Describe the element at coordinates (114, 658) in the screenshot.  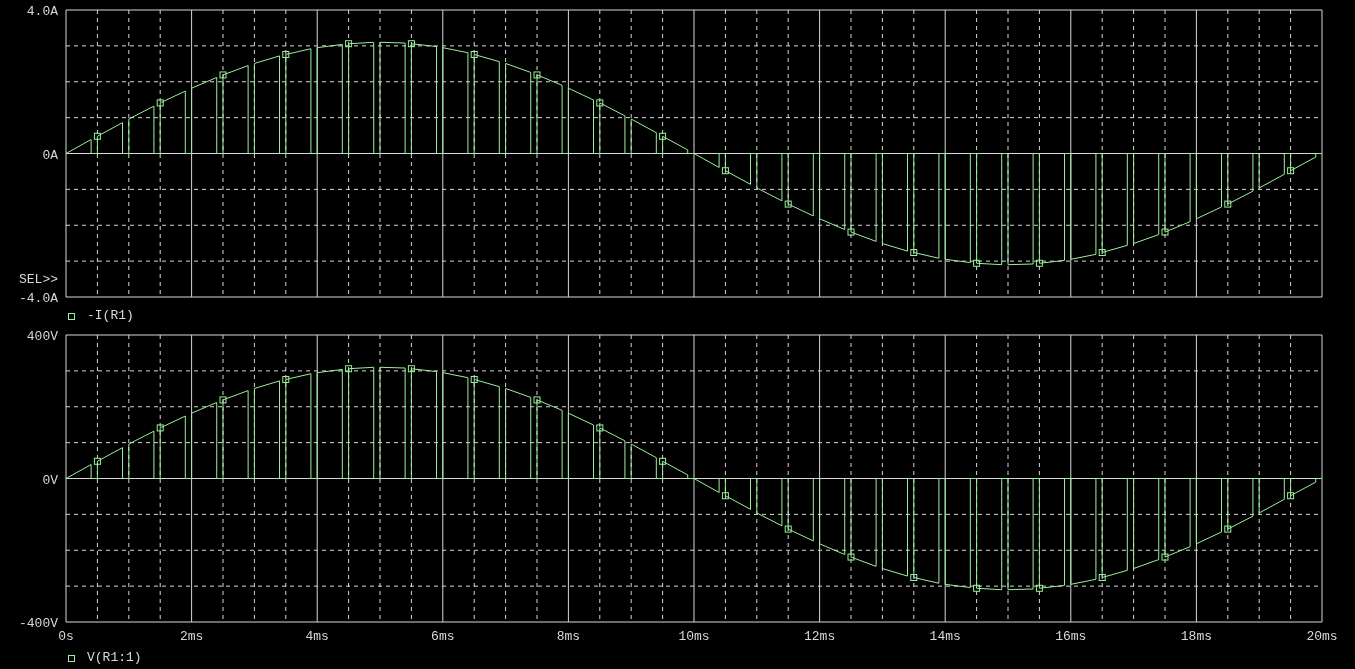
I see `trace-legend: V(R1:1)` at that location.